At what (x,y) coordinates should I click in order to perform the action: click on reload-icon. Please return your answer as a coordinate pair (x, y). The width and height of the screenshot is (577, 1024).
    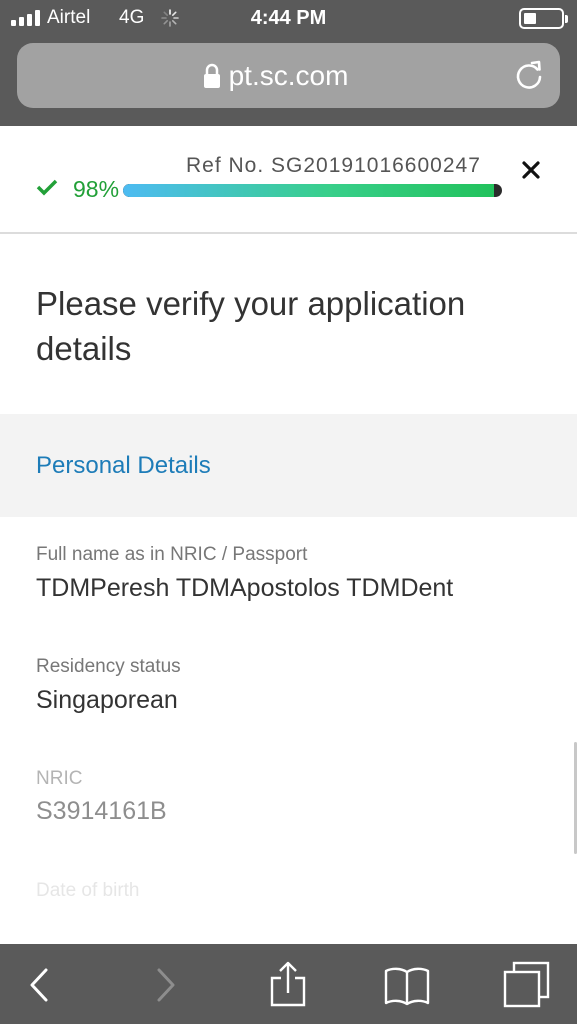
    Looking at the image, I should click on (529, 75).